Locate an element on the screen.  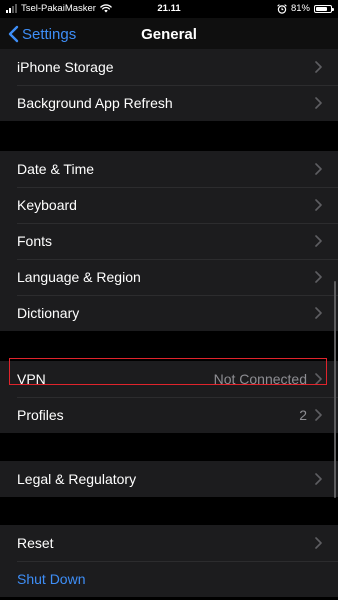
settings-group-storage: iPhone Storage Background App Refresh is located at coordinates (169, 85).